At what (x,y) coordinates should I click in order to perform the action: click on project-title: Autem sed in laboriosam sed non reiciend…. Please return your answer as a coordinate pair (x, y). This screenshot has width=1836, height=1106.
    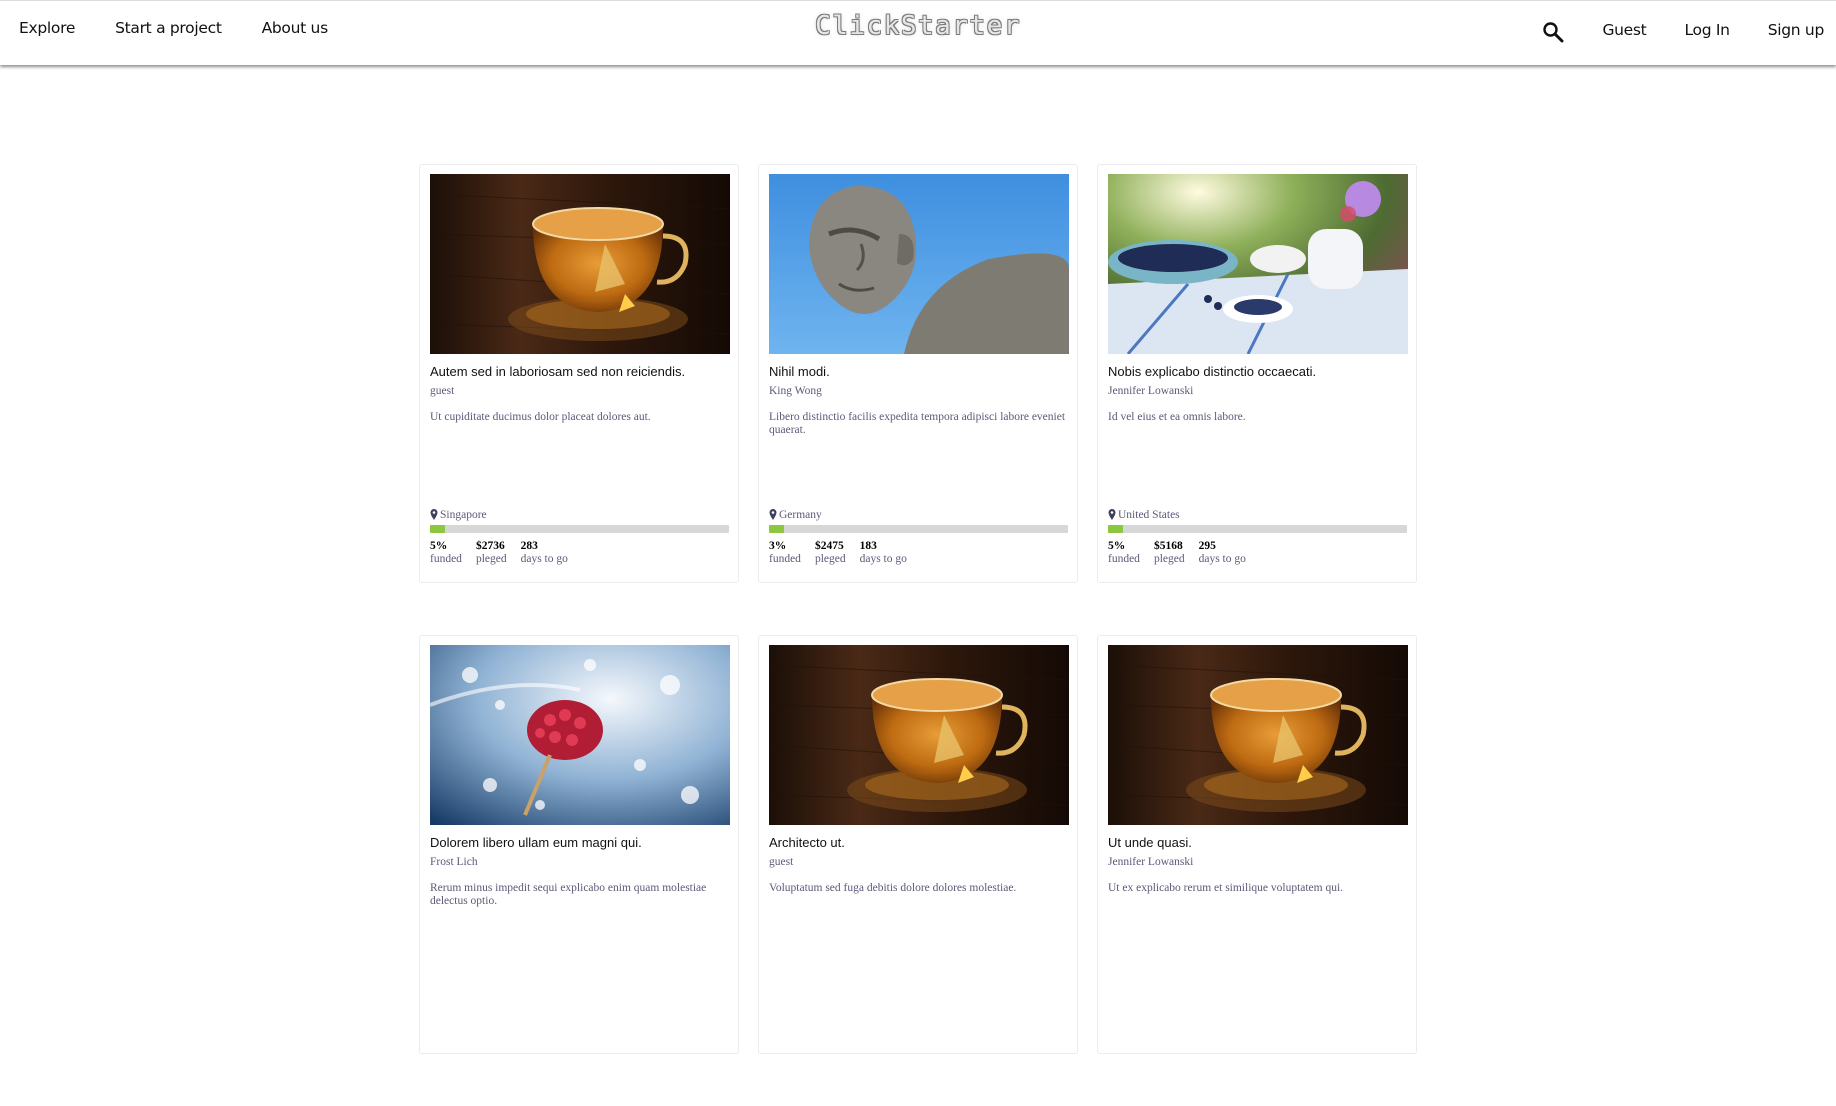
    Looking at the image, I should click on (579, 372).